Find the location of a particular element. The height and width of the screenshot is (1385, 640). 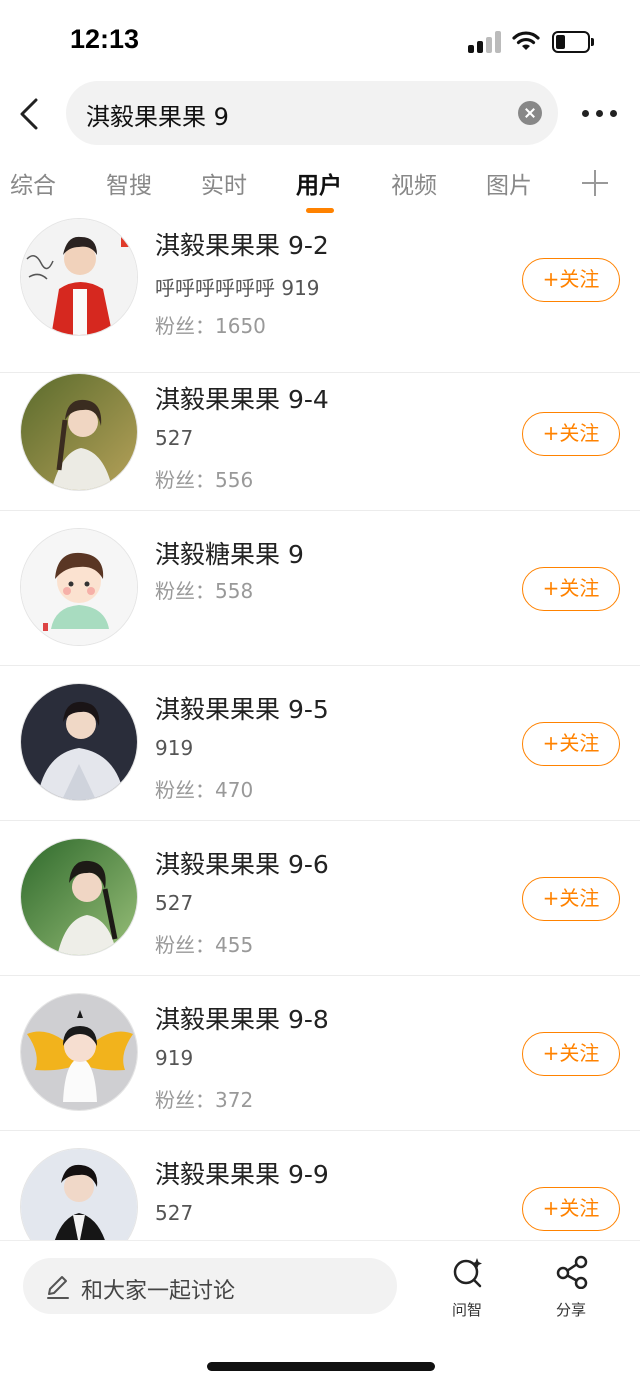

user-row: 淇毅果果果 9-9 527 +关注 is located at coordinates (320, 1185).